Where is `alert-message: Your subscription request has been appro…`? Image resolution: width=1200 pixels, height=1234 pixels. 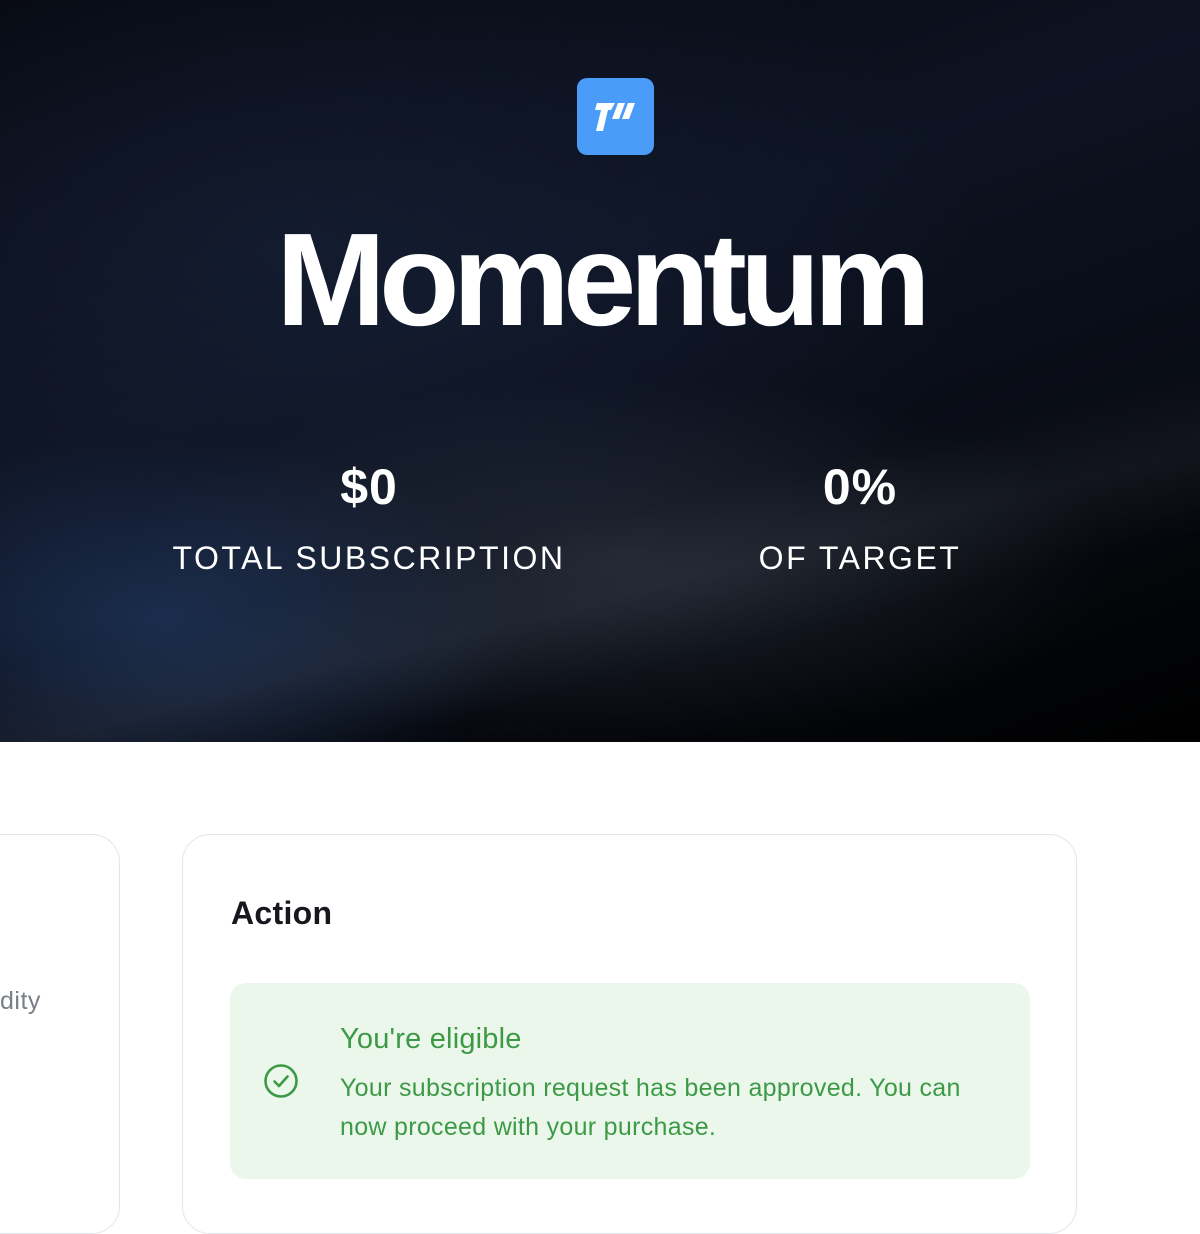 alert-message: Your subscription request has been appro… is located at coordinates (650, 1107).